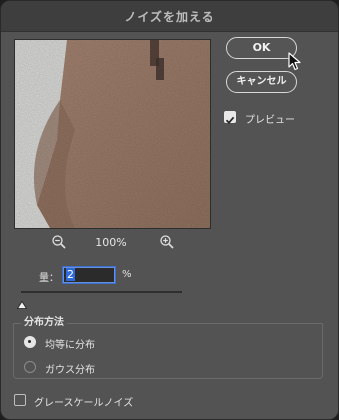  I want to click on amount-unit: %, so click(127, 274).